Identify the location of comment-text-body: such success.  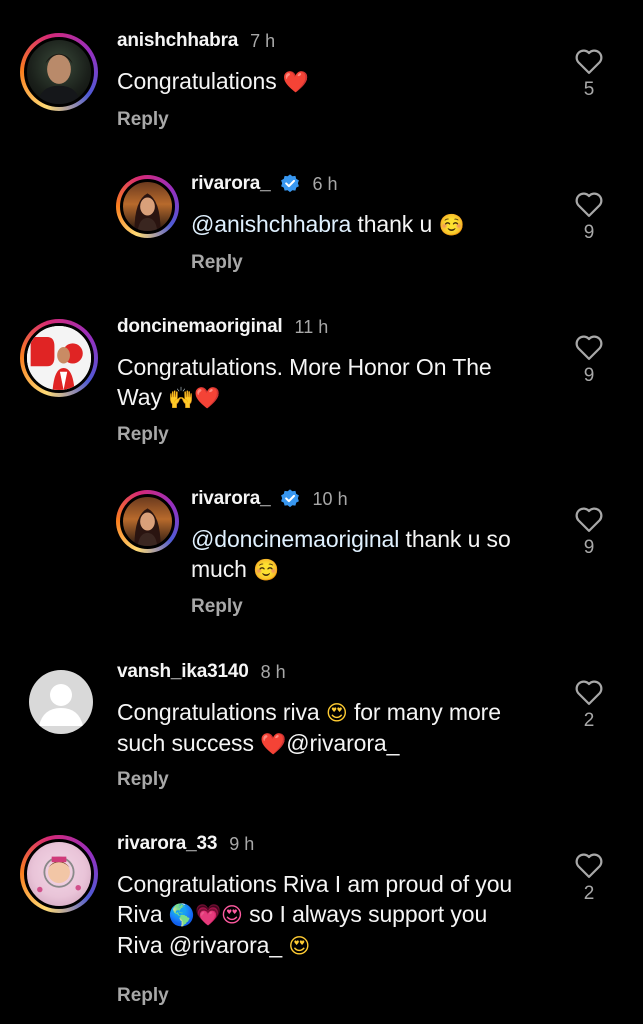
(185, 743).